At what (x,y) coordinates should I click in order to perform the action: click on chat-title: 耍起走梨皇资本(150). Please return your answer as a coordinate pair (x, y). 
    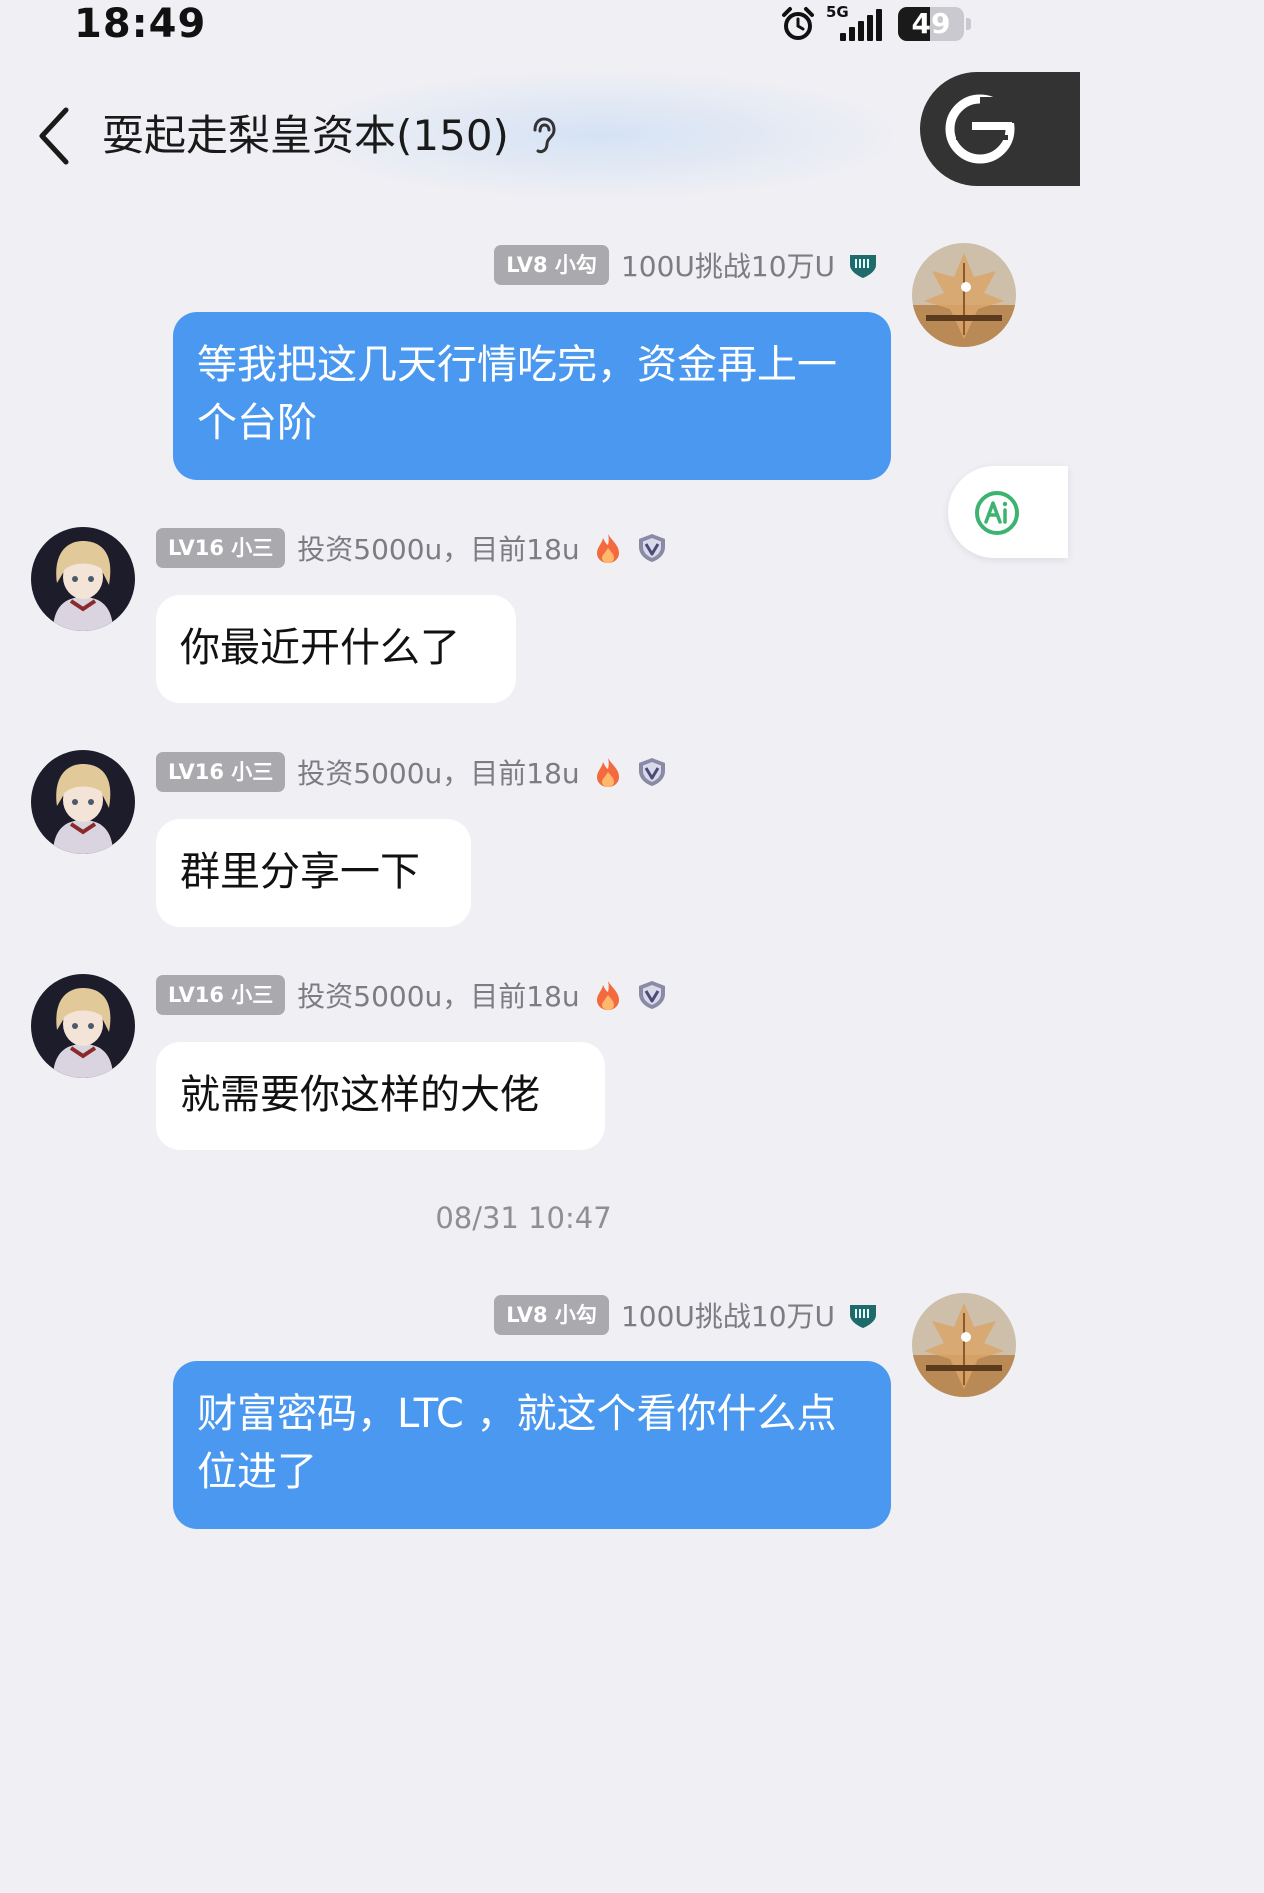
    Looking at the image, I should click on (305, 136).